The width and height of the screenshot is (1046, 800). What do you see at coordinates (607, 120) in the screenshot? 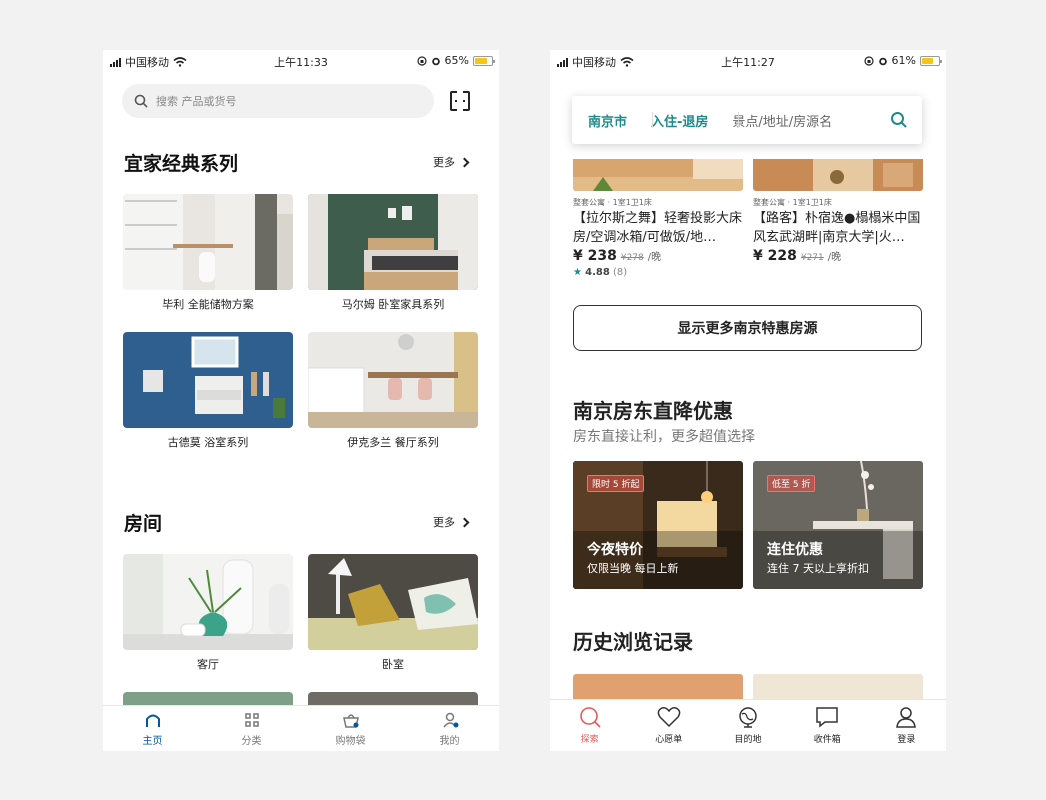
I see `city-selector: 南京市` at bounding box center [607, 120].